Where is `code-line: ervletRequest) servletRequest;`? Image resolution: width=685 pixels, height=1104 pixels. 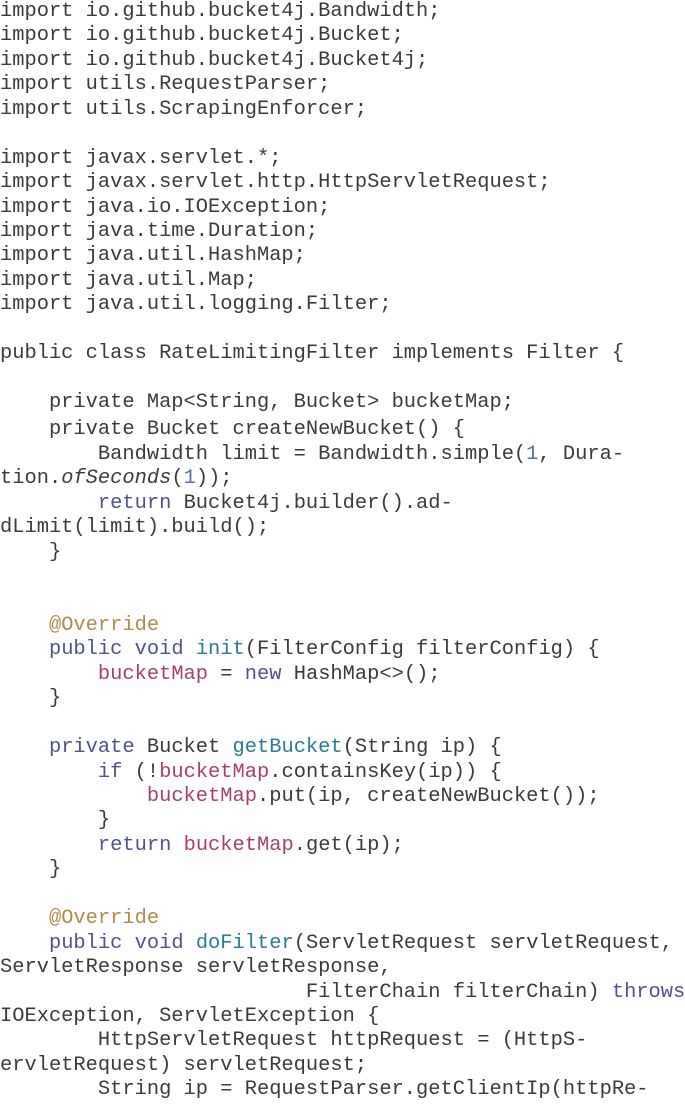
code-line: ervletRequest) servletRequest; is located at coordinates (342, 1066).